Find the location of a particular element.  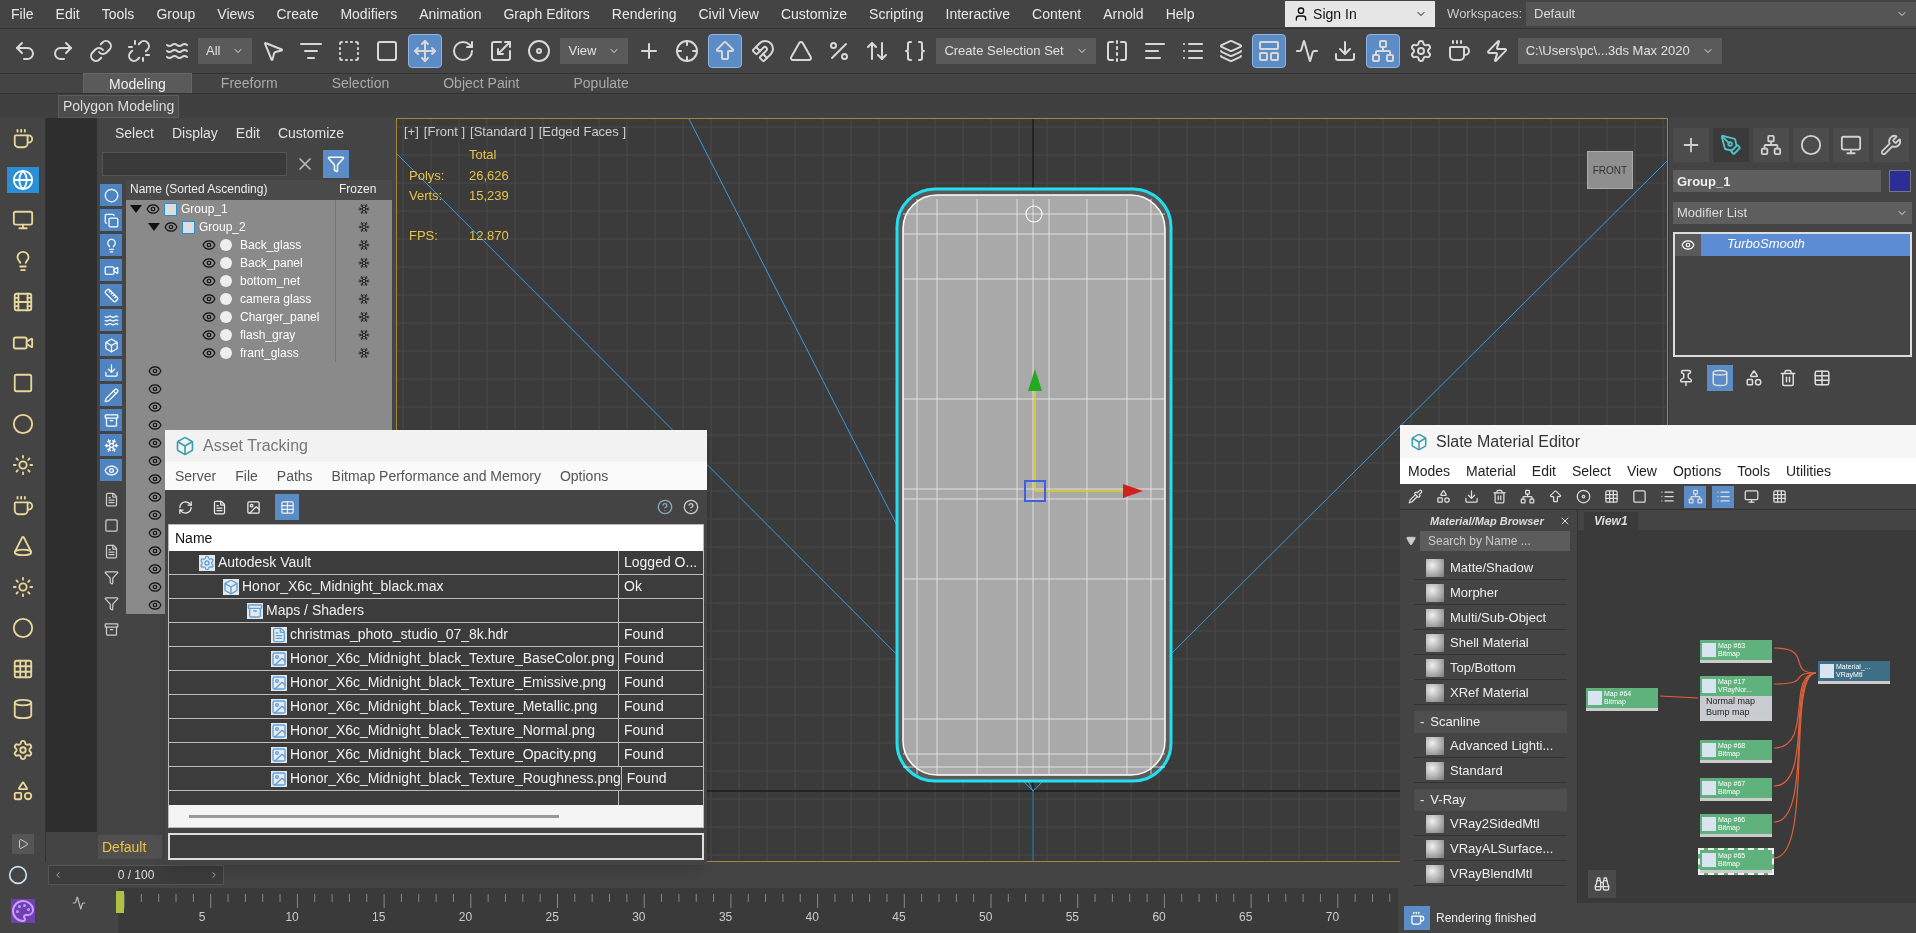

ribbon-panel-label: Polygon Modeling is located at coordinates (119, 106).